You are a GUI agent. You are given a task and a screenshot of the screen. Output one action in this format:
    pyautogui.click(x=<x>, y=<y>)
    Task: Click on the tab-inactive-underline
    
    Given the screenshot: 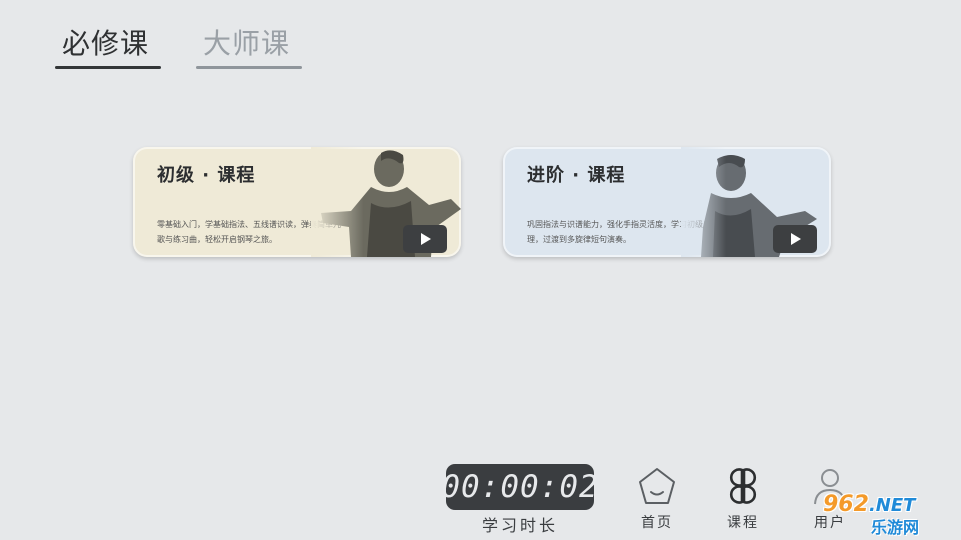 What is the action you would take?
    pyautogui.click(x=249, y=67)
    